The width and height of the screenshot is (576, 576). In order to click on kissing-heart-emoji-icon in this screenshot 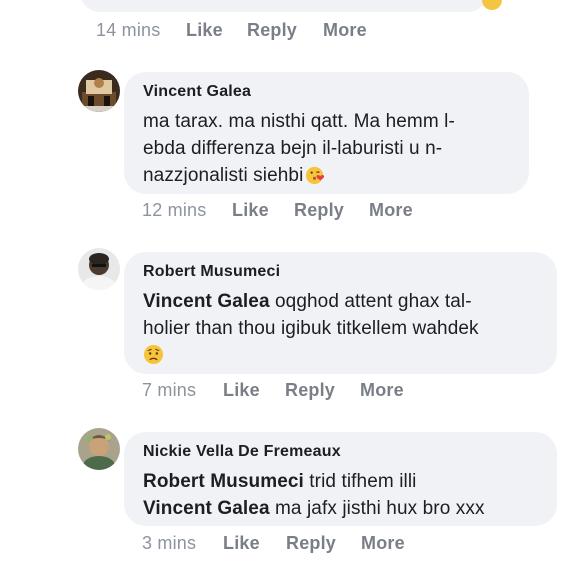, I will do `click(315, 175)`.